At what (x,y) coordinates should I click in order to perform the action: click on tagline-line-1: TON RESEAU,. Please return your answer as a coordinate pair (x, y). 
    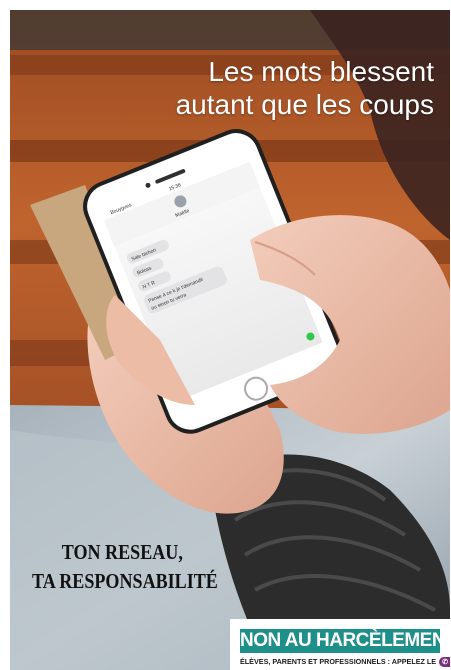
    Looking at the image, I should click on (122, 552).